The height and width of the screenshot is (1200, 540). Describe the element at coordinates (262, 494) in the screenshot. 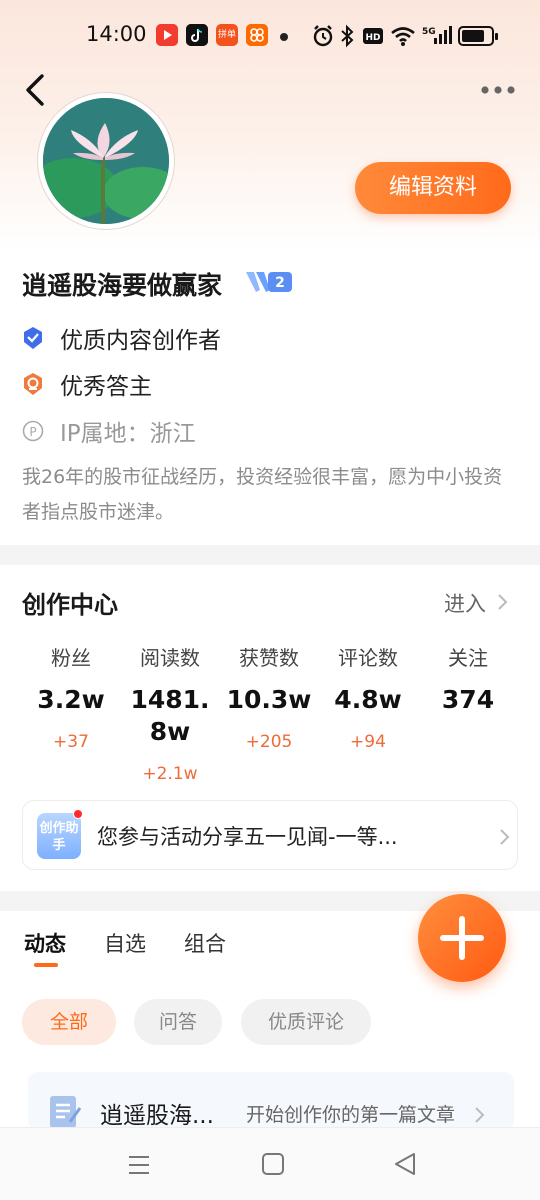

I see `profile-bio: 我26年的股市征战经历，投资经验很丰富，愿为中小投资者指点股市迷津。` at that location.